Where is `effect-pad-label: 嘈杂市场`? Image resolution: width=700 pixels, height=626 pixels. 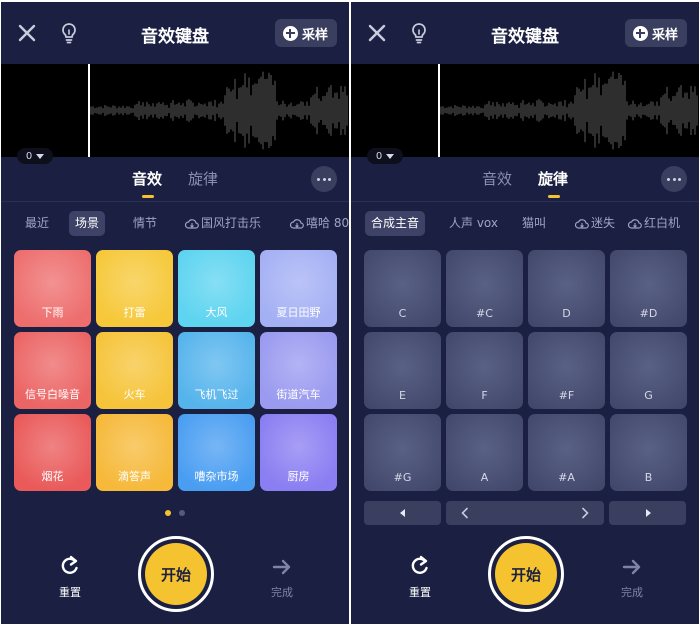
effect-pad-label: 嘈杂市场 is located at coordinates (216, 476).